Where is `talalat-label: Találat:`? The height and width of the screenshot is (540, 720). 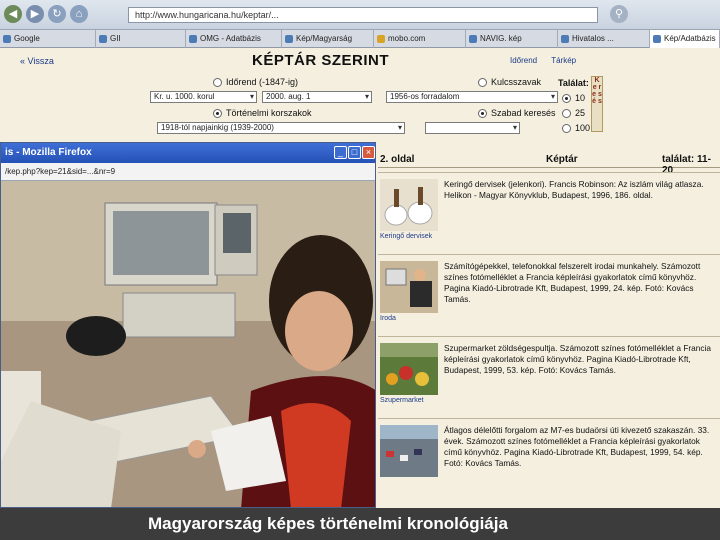 talalat-label: Találat: is located at coordinates (573, 83).